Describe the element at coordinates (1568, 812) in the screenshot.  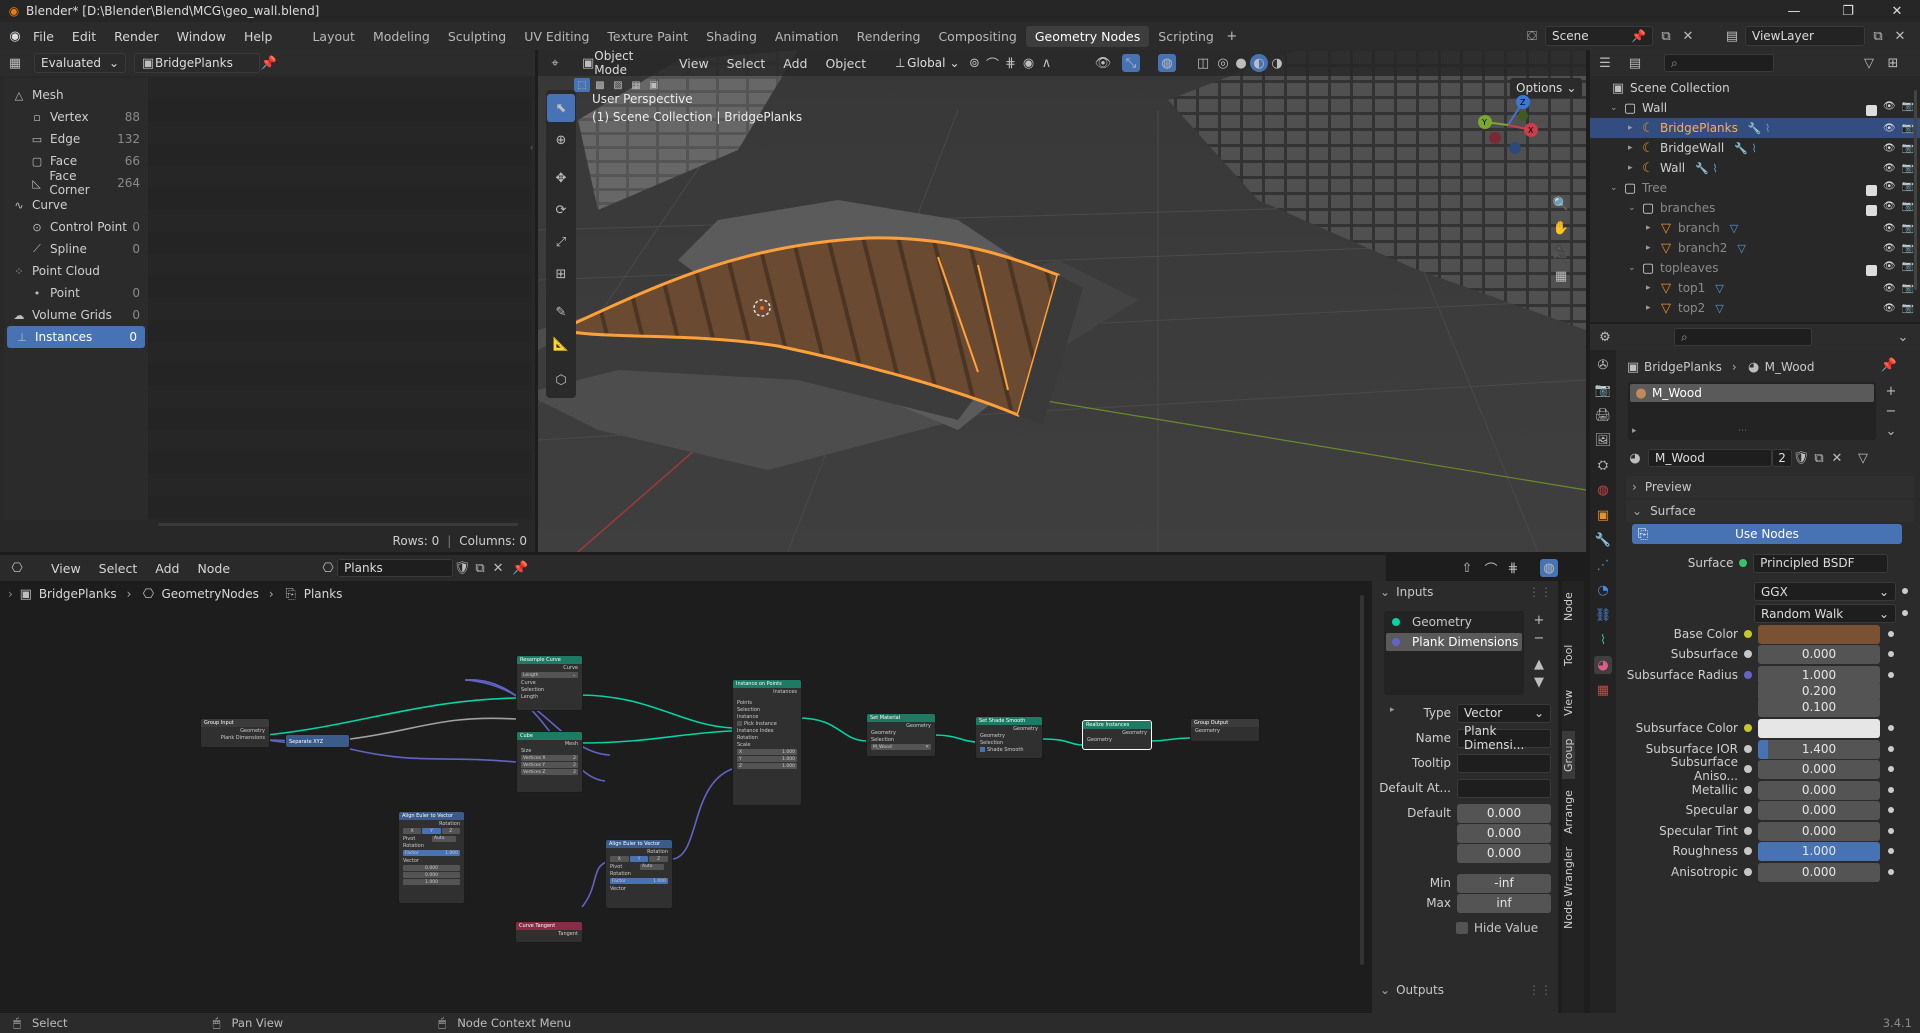
I see `tab-arrange: Arrange` at that location.